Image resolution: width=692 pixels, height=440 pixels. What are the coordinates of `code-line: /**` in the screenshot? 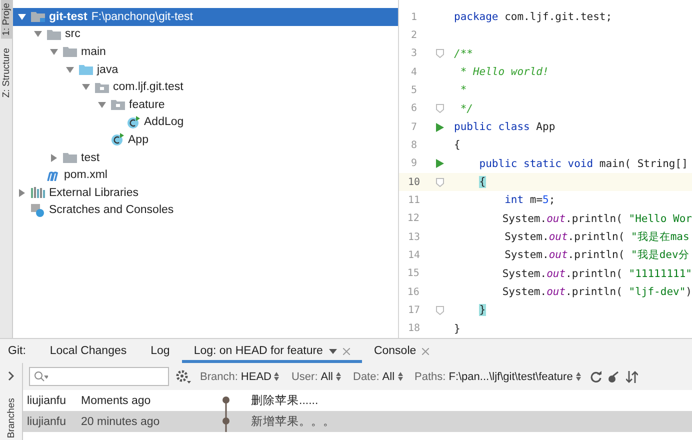 It's located at (463, 54).